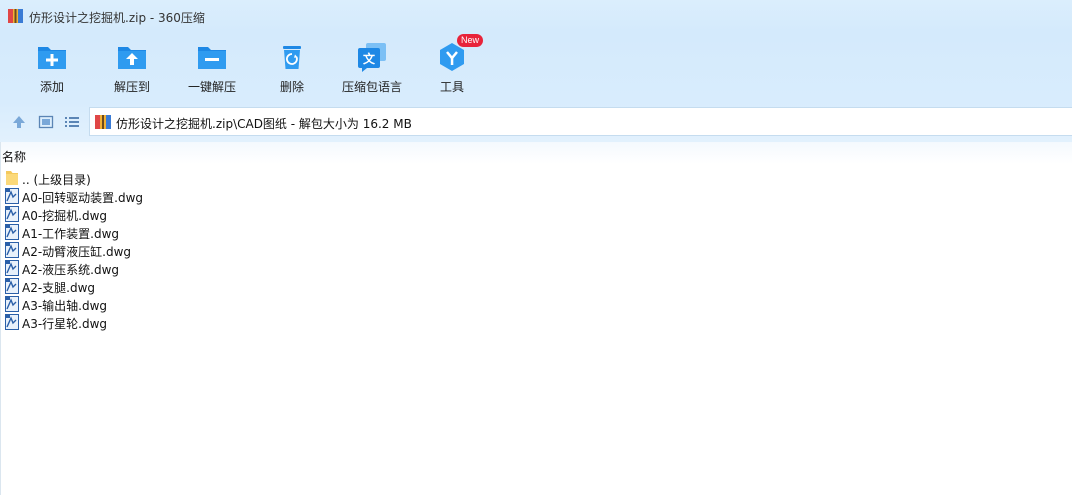 This screenshot has height=495, width=1072. I want to click on delete-button: 删除, so click(292, 68).